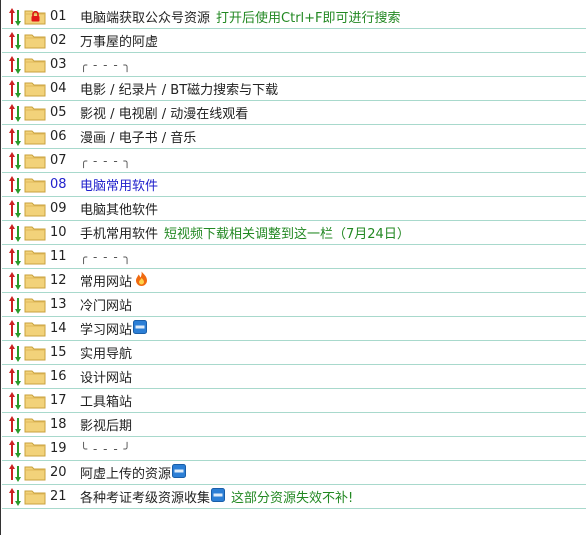 The height and width of the screenshot is (535, 586). I want to click on folder-number: 09, so click(58, 208).